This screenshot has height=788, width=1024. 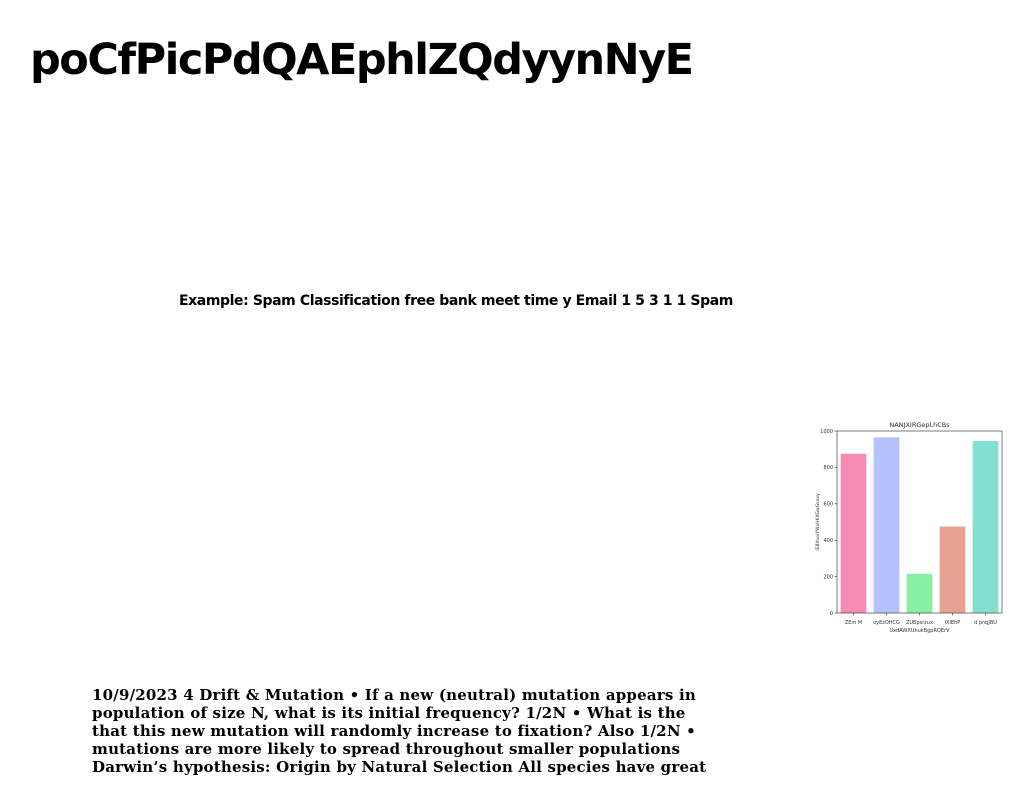 I want to click on chart-x-axis-label: UxdAWXUhukBgpRQErV, so click(x=919, y=631).